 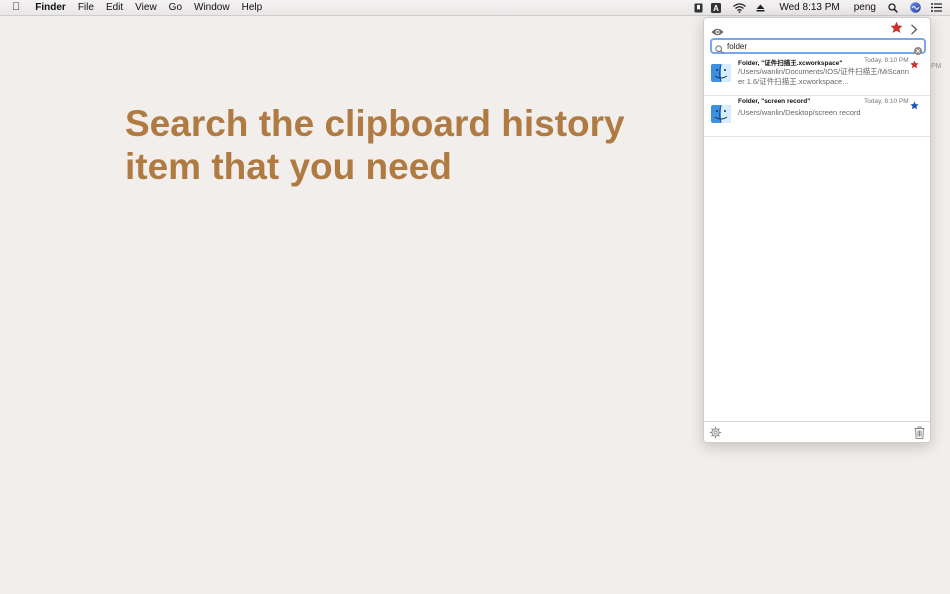 I want to click on background-window-text: PM, so click(x=936, y=66).